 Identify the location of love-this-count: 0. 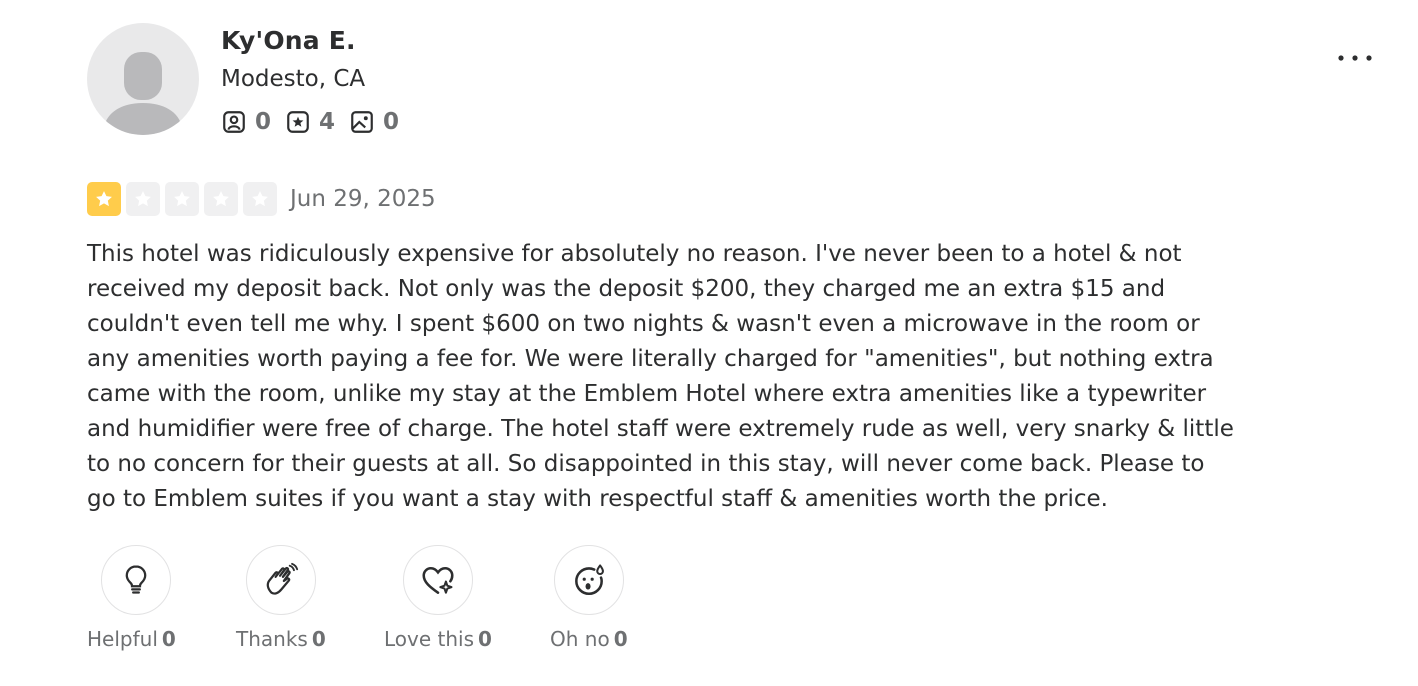
(485, 639).